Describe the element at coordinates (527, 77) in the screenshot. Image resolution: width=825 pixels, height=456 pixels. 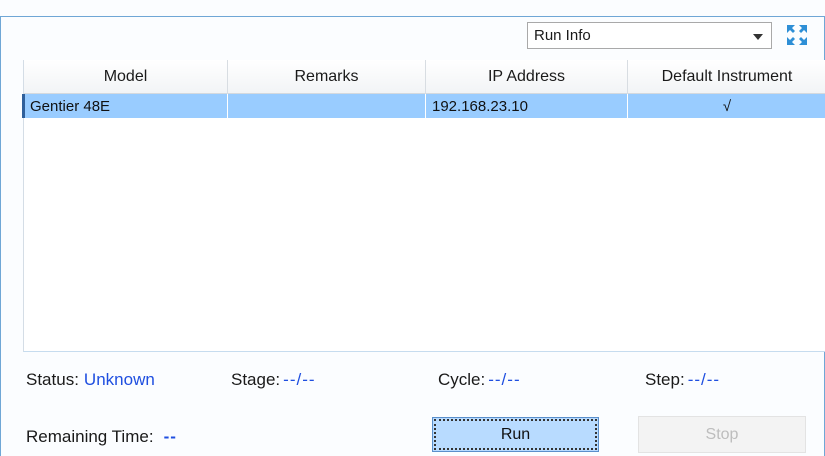
I see `column-header-ip-address: IP Address` at that location.